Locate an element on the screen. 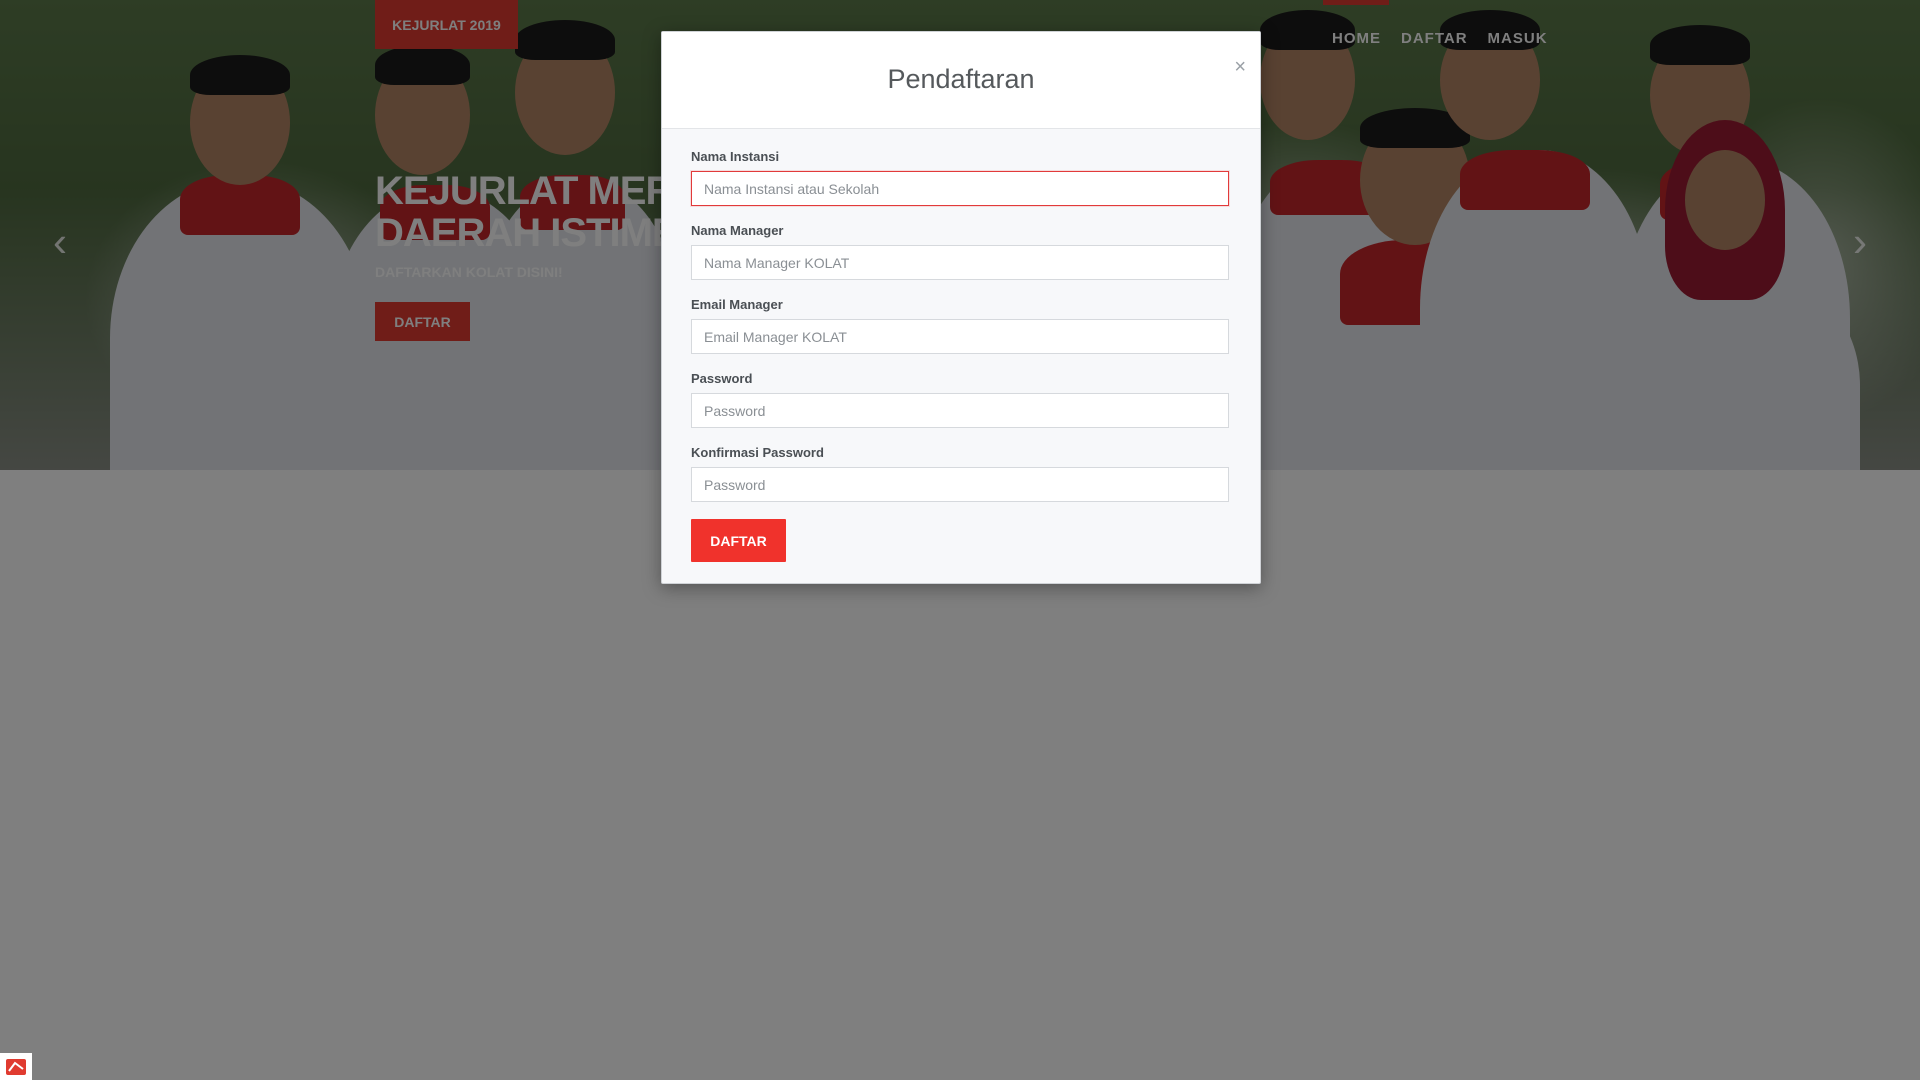 The image size is (1920, 1080). nama-instansi-input is located at coordinates (960, 188).